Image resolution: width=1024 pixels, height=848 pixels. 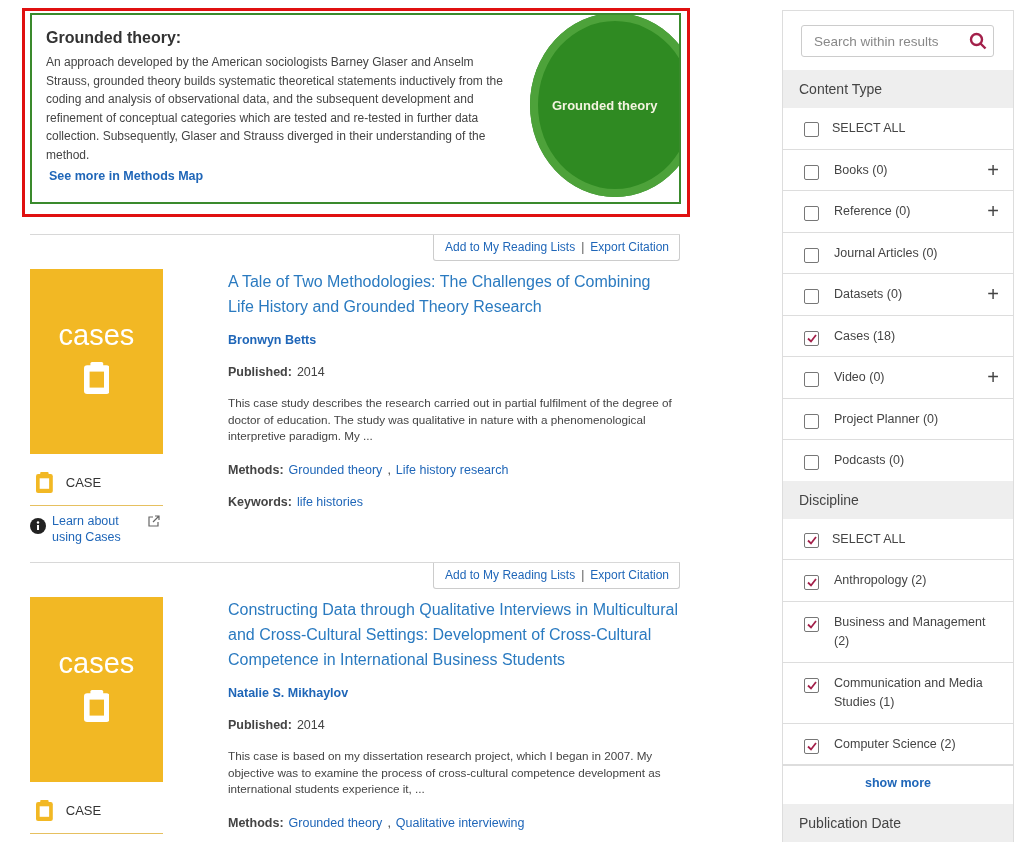 I want to click on methods-map-link: See more in Methods Map, so click(x=126, y=175).